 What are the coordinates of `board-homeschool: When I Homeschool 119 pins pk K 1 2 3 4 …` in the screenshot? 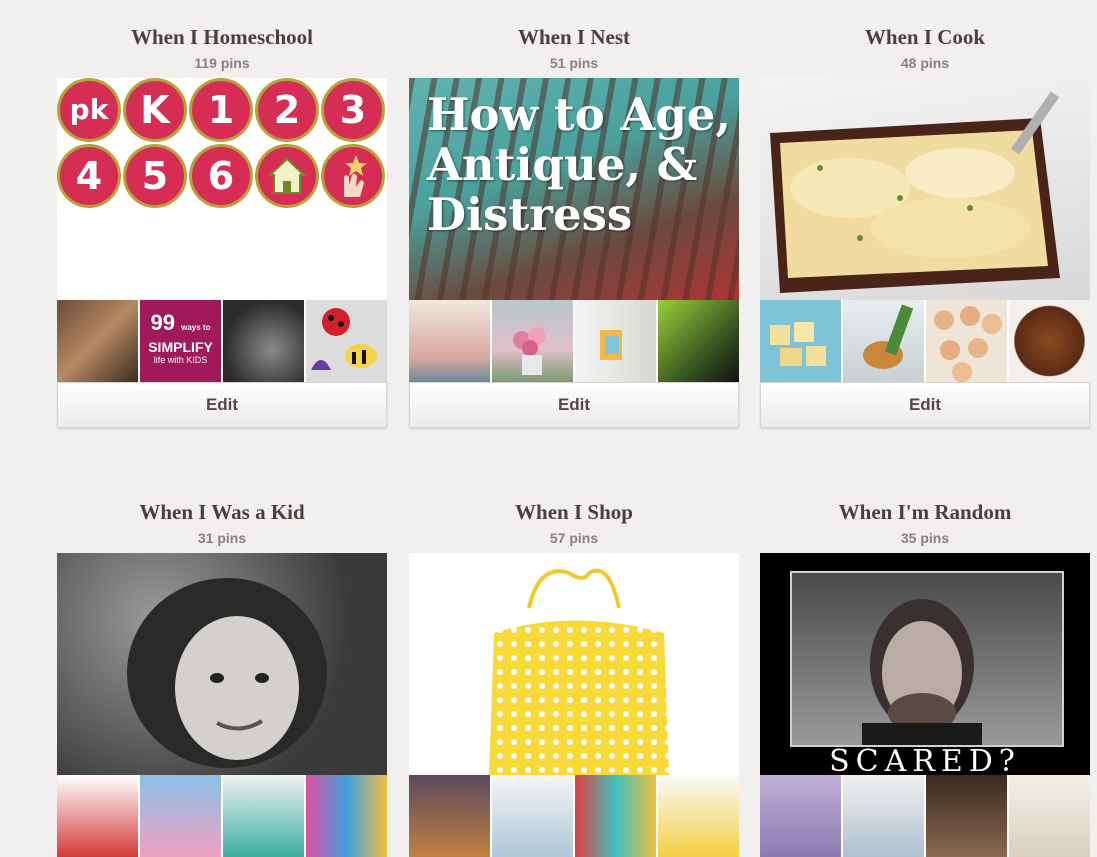 It's located at (222, 226).